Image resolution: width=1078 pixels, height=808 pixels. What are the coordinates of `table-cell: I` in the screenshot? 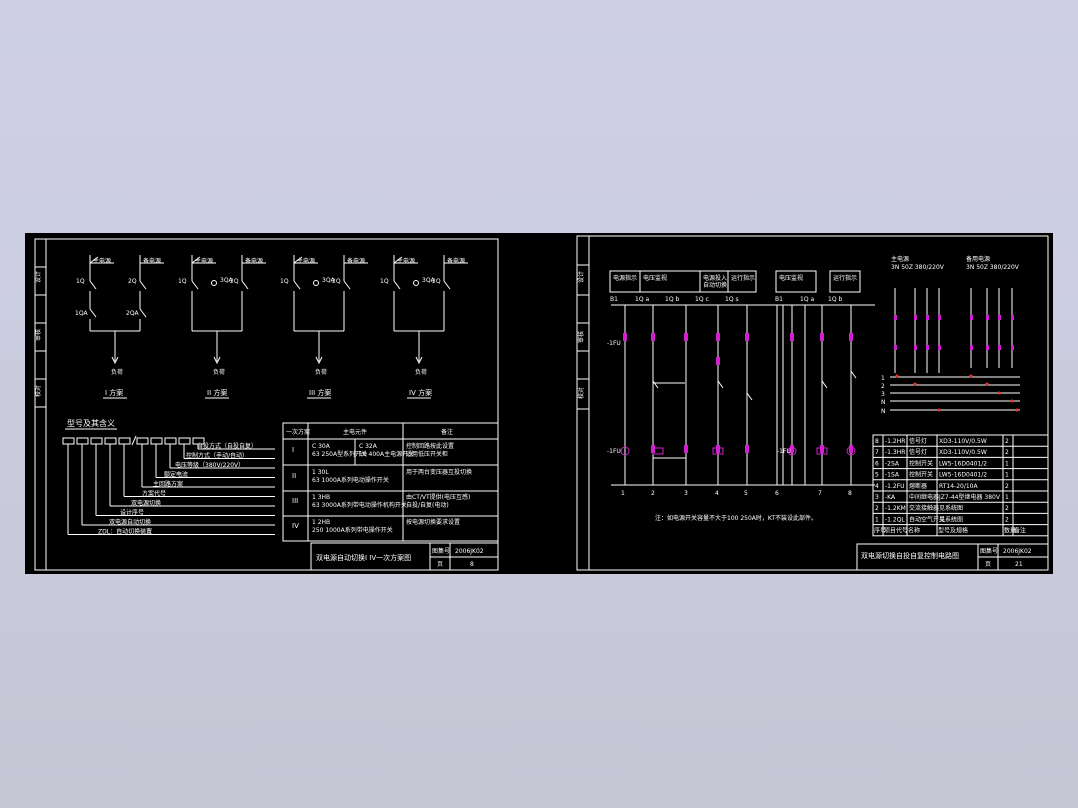 It's located at (293, 450).